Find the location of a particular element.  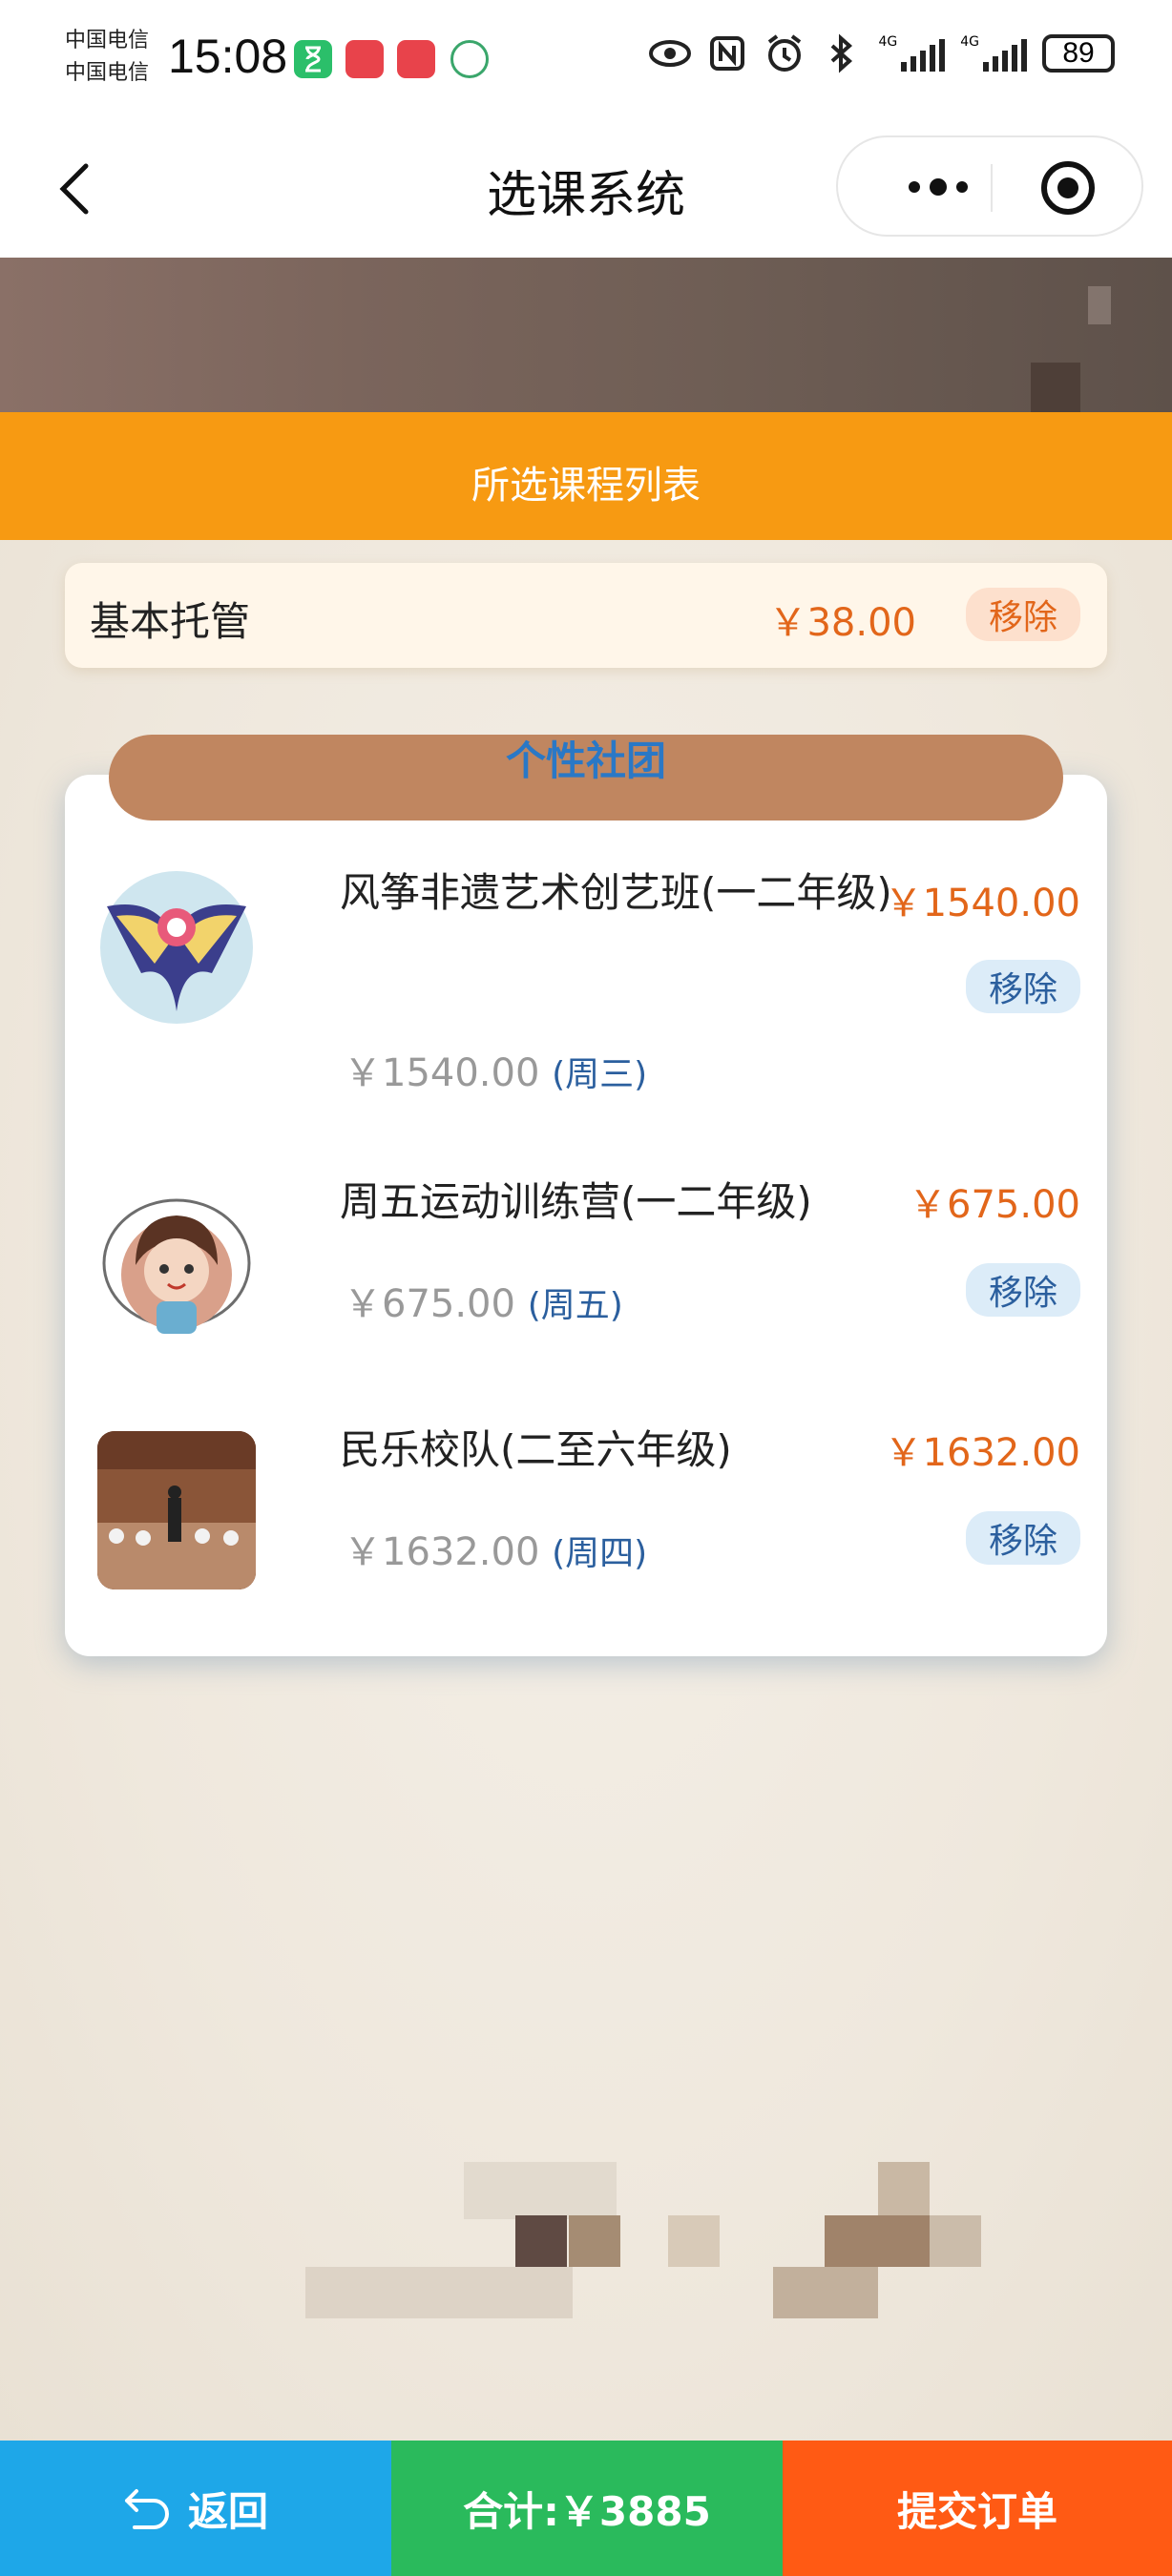

hourglass-app-icon is located at coordinates (313, 59).